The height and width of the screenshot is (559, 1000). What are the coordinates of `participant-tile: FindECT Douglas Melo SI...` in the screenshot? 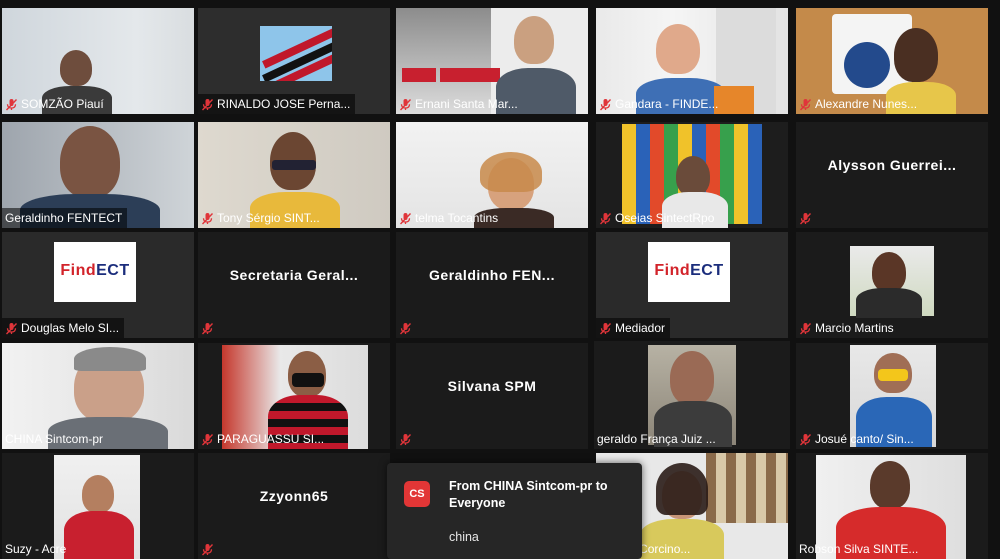 It's located at (98, 285).